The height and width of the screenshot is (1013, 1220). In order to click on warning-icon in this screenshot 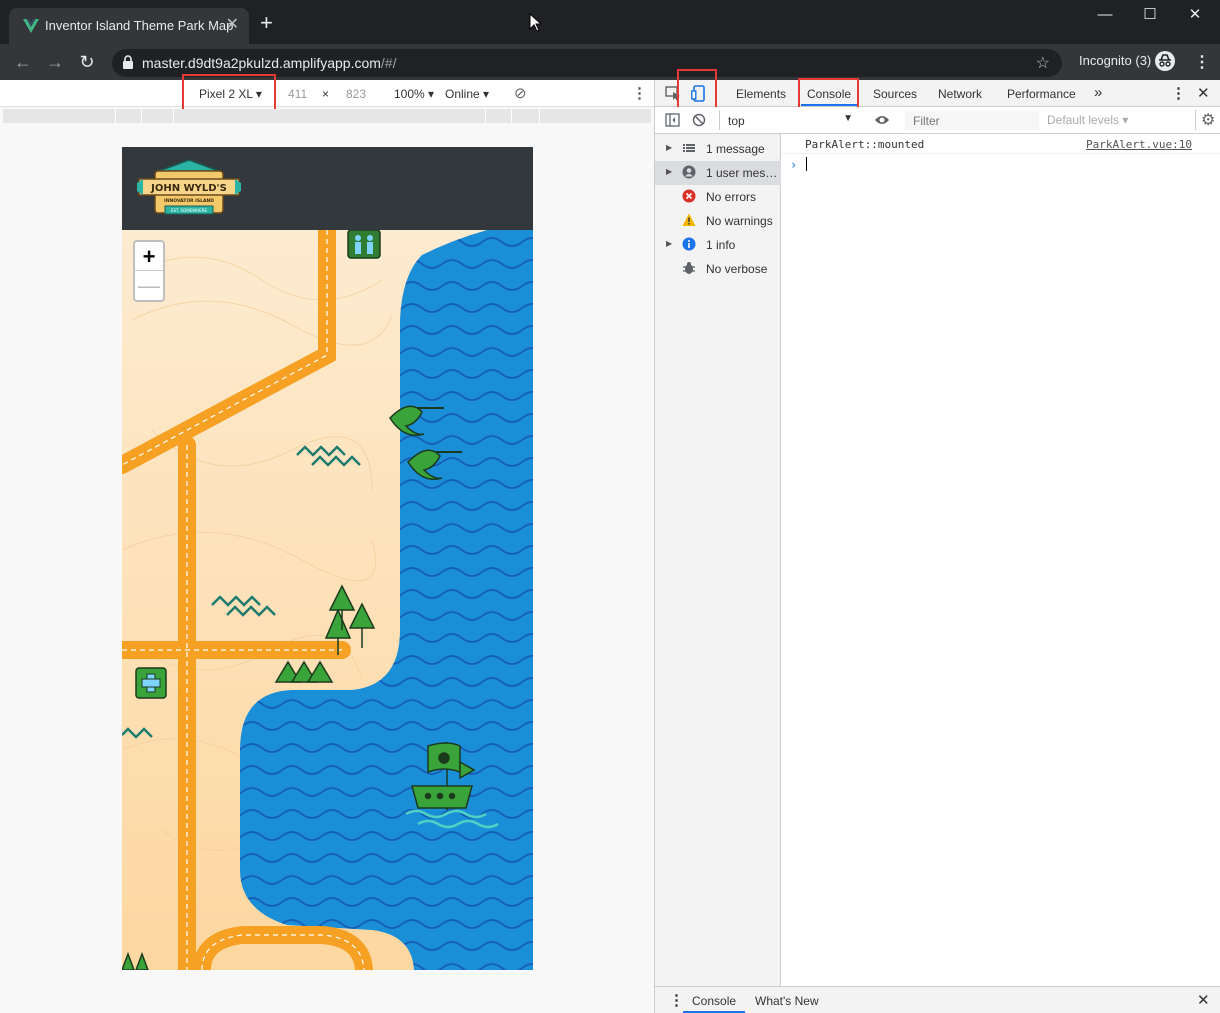, I will do `click(689, 219)`.